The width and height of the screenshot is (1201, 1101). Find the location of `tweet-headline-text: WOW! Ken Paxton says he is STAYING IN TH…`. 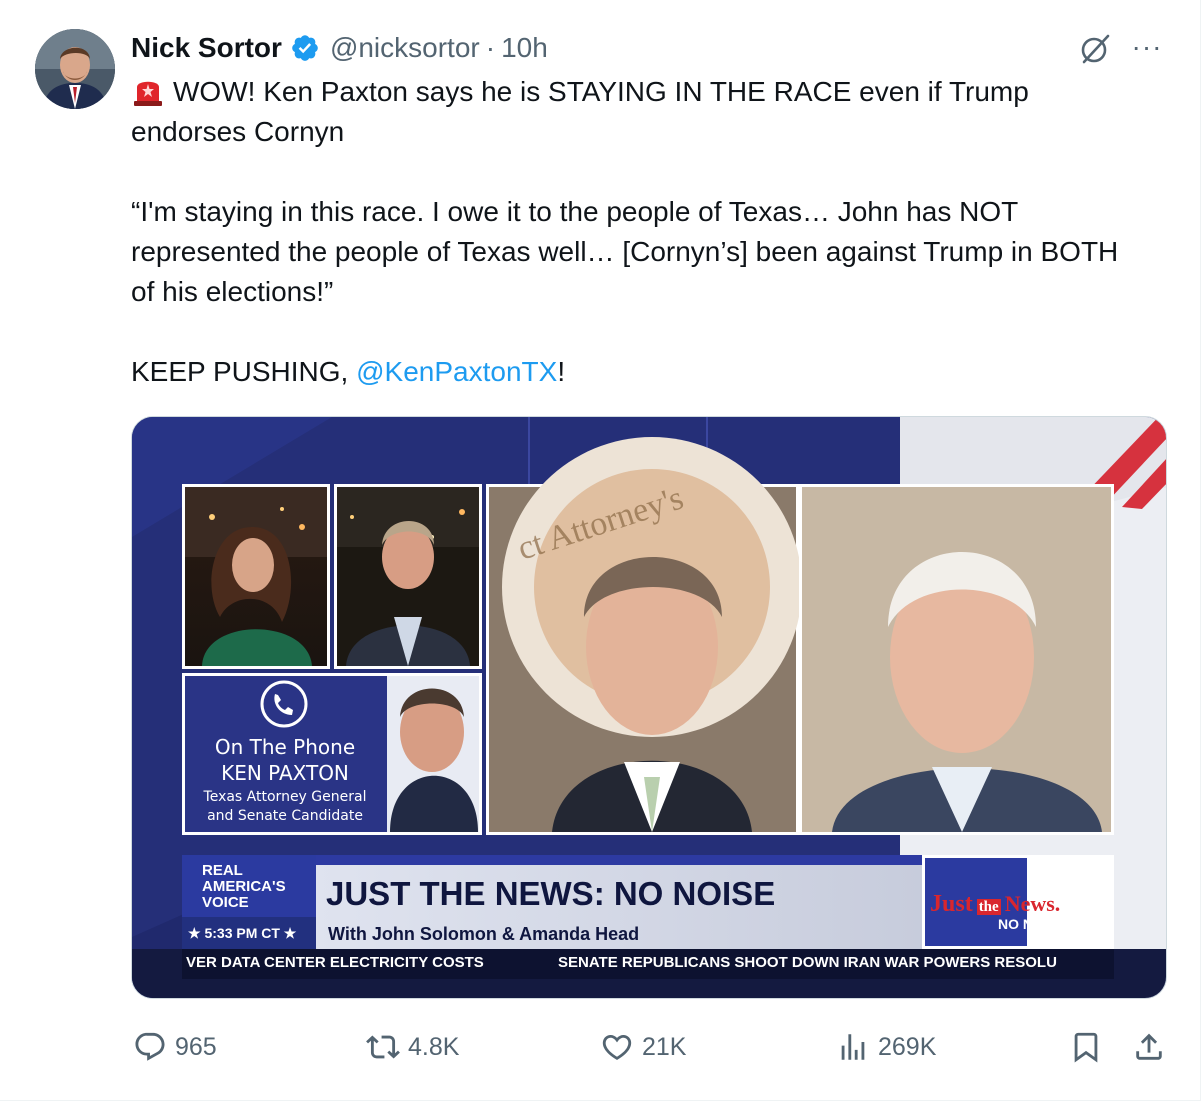

tweet-headline-text: WOW! Ken Paxton says he is STAYING IN TH… is located at coordinates (580, 111).